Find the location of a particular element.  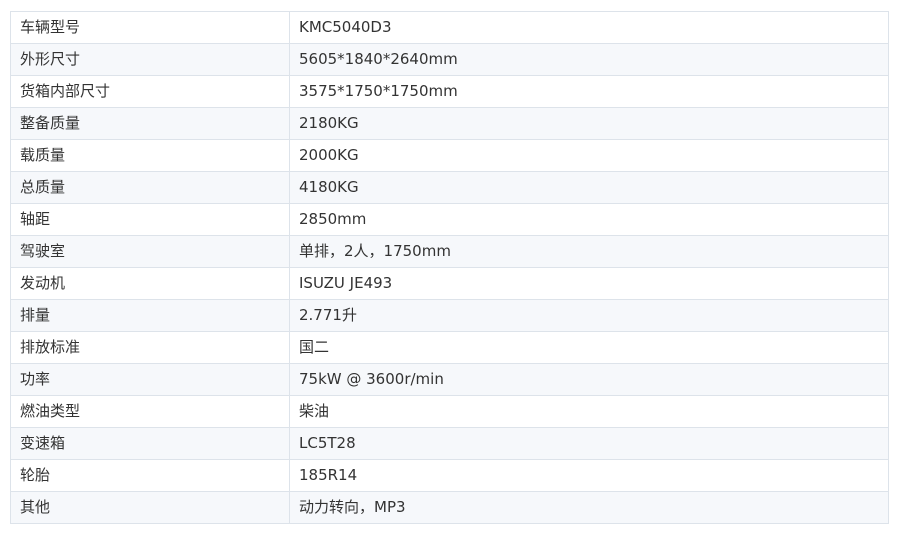

table-row: 外形尺寸 5605*1840*2640mm is located at coordinates (449, 59).